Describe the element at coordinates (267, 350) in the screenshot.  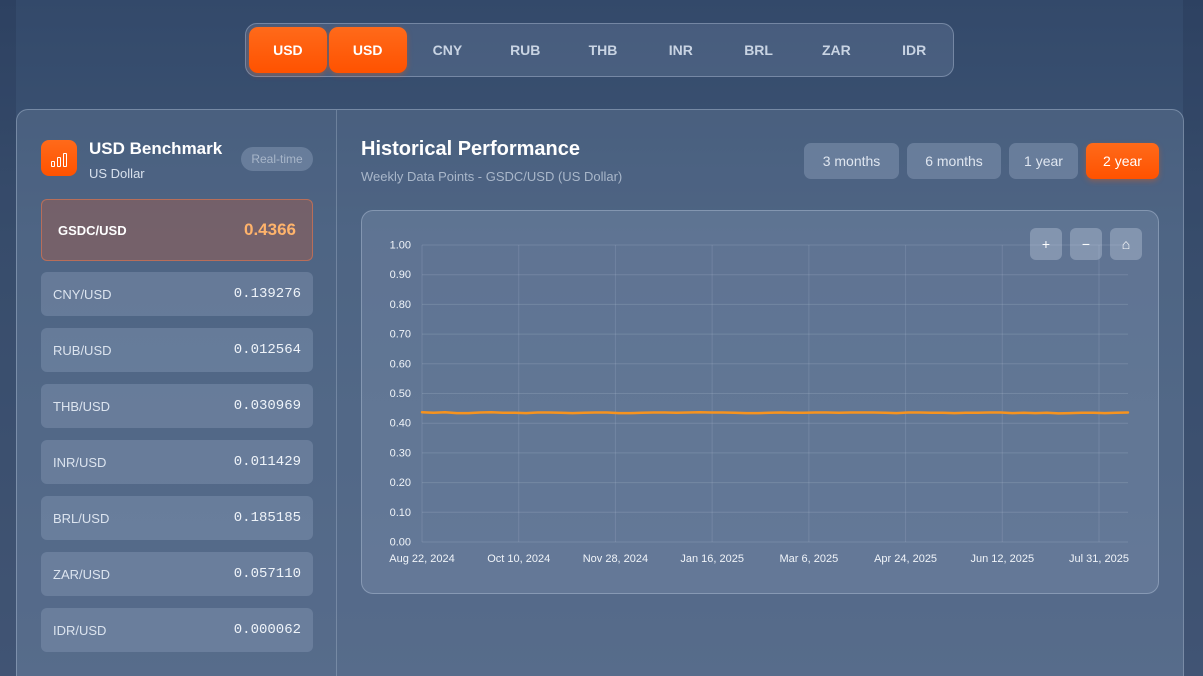
I see `rate-value: 0.012564` at that location.